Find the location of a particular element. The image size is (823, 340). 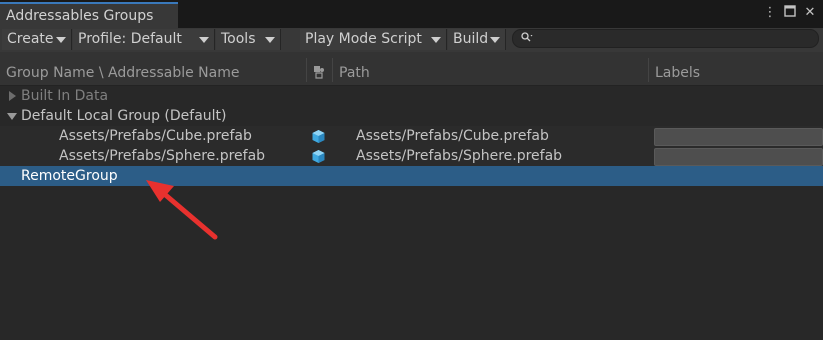

annotation-arrow-icon is located at coordinates (182, 210).